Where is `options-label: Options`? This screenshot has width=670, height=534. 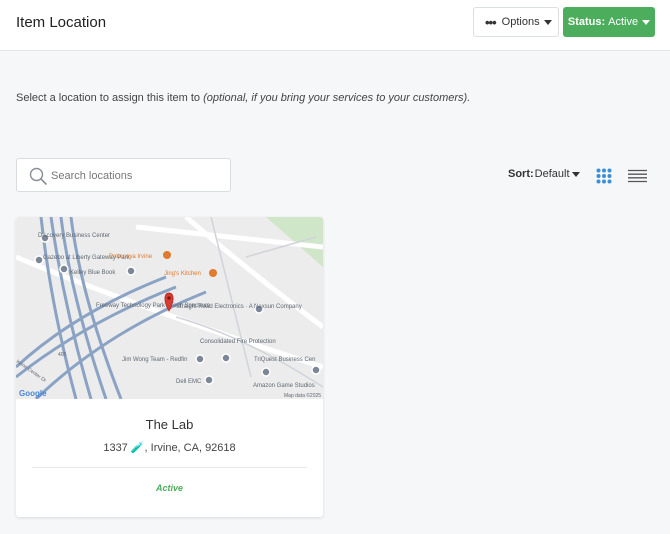
options-label: Options is located at coordinates (520, 22).